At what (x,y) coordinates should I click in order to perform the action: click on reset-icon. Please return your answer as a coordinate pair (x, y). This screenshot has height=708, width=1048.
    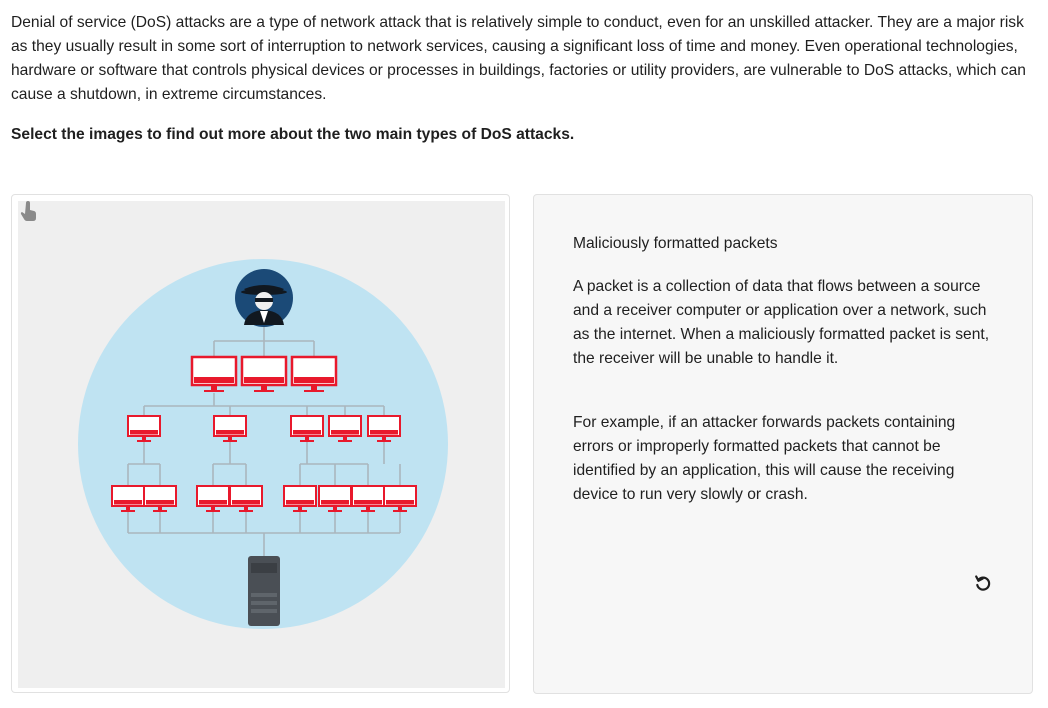
    Looking at the image, I should click on (983, 583).